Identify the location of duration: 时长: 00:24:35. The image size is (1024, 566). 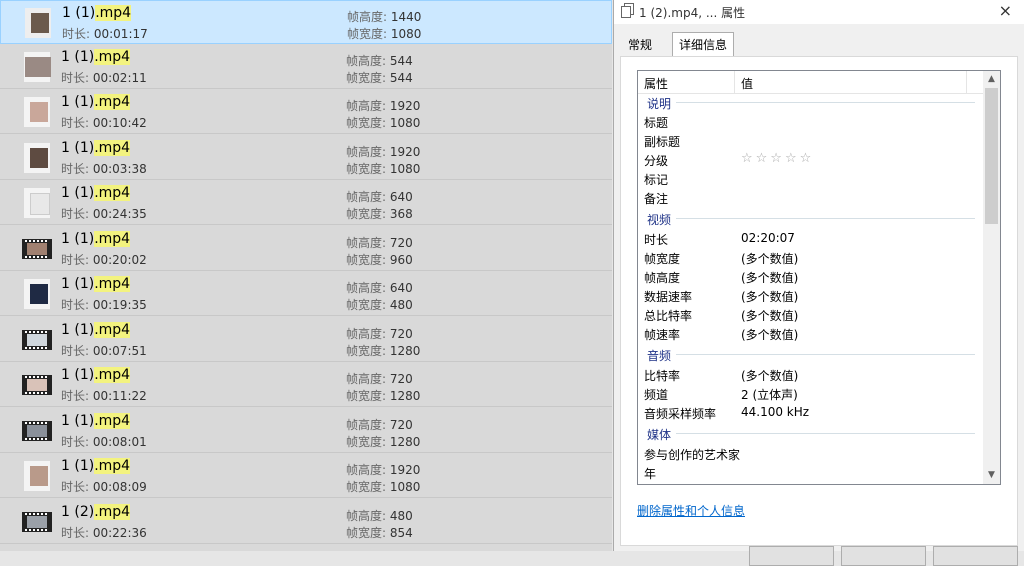
(104, 214).